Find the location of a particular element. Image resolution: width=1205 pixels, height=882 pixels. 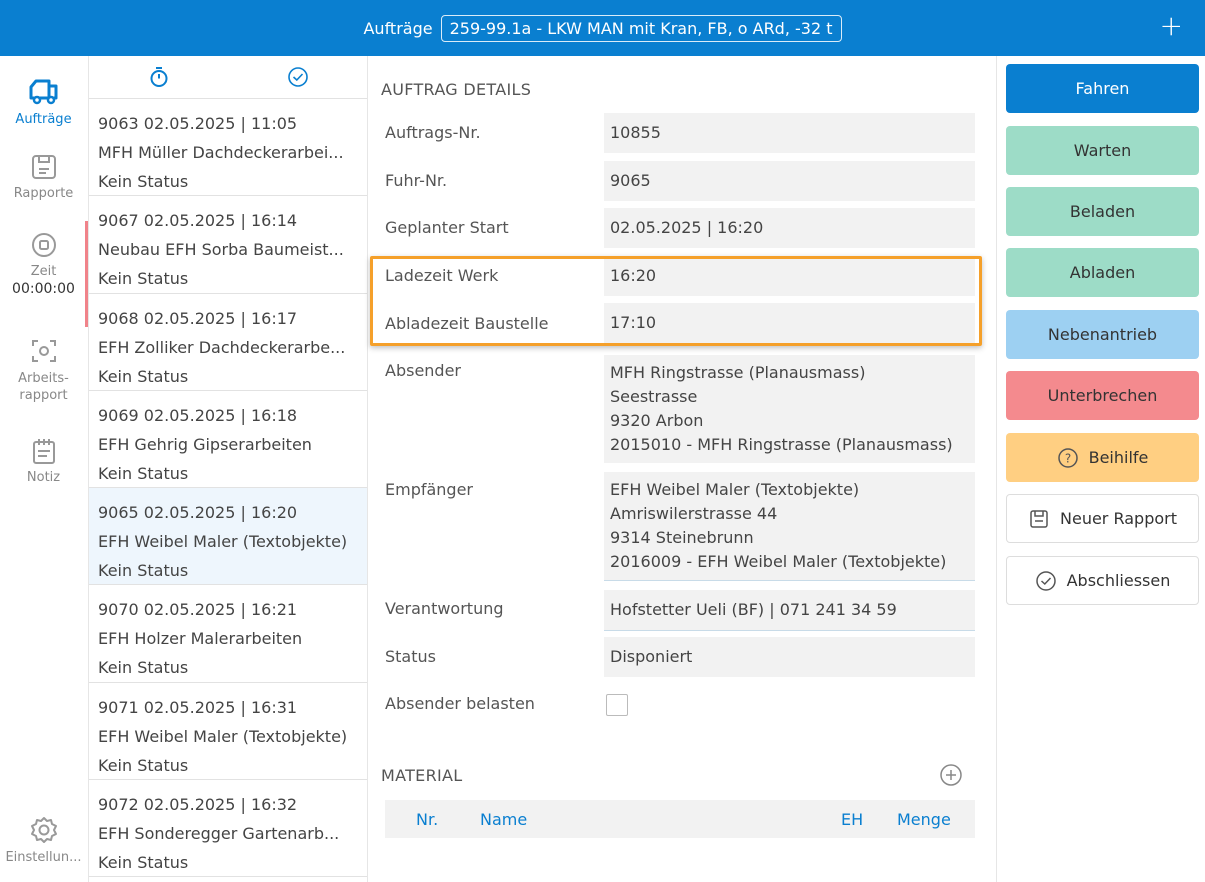

col-menge: Menge is located at coordinates (924, 819).